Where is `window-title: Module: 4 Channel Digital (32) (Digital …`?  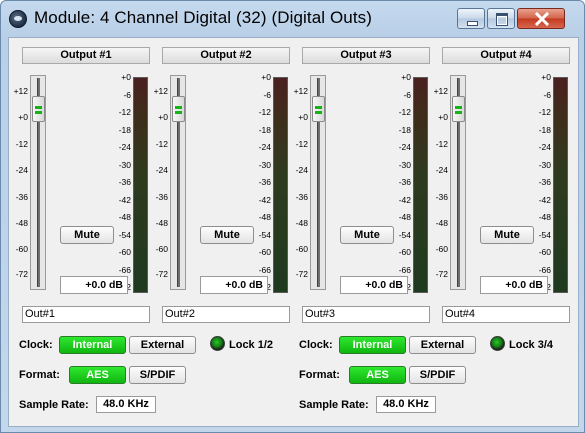
window-title: Module: 4 Channel Digital (32) (Digital … is located at coordinates (203, 17).